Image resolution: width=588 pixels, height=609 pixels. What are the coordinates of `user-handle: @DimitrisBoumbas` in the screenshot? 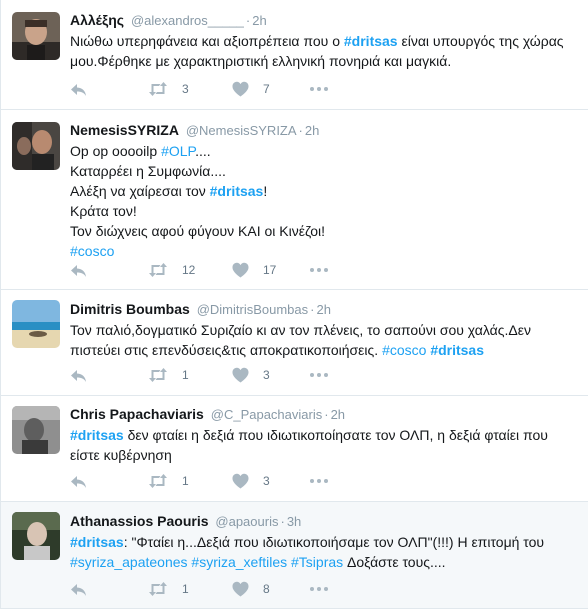 It's located at (252, 309).